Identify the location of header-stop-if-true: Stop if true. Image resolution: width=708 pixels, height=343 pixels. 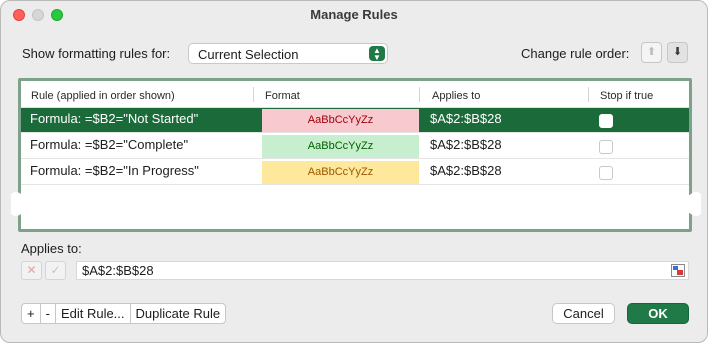
(627, 96).